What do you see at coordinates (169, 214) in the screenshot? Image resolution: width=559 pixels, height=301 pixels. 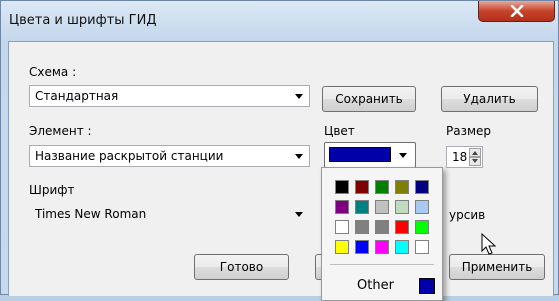 I see `font-select: Times New Roman` at bounding box center [169, 214].